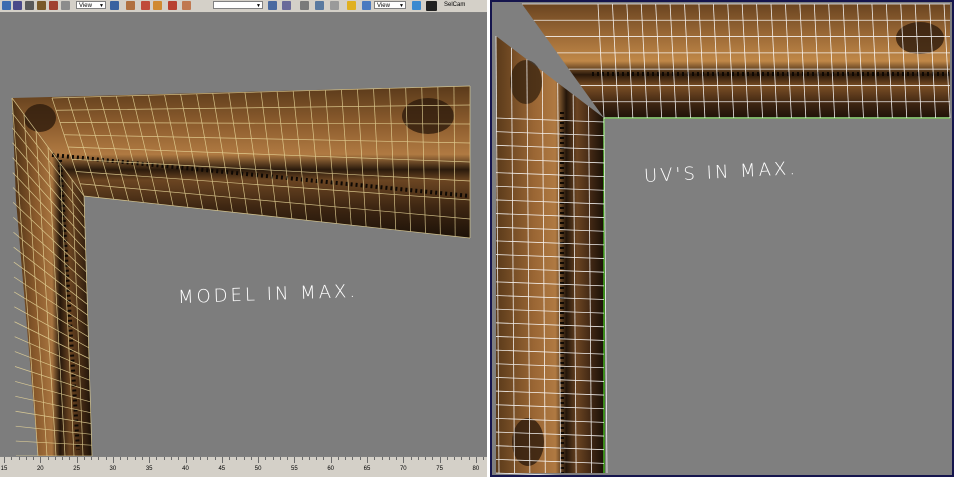  Describe the element at coordinates (6, 5) in the screenshot. I see `select-icon` at that location.